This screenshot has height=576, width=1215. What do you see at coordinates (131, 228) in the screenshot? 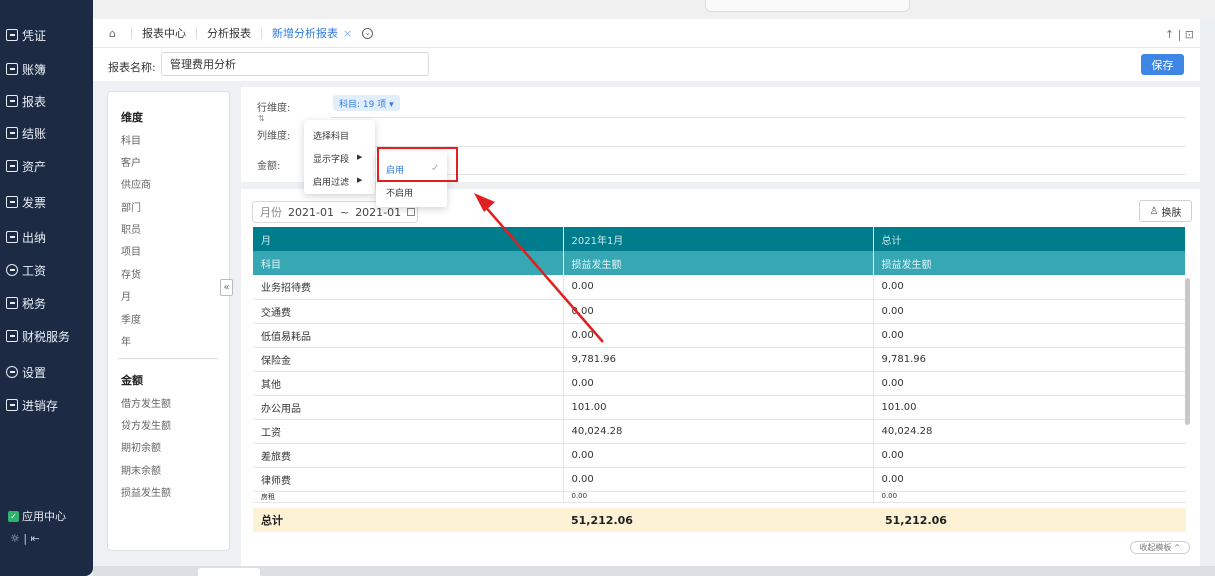
I see `dimension-item: 职员` at bounding box center [131, 228].